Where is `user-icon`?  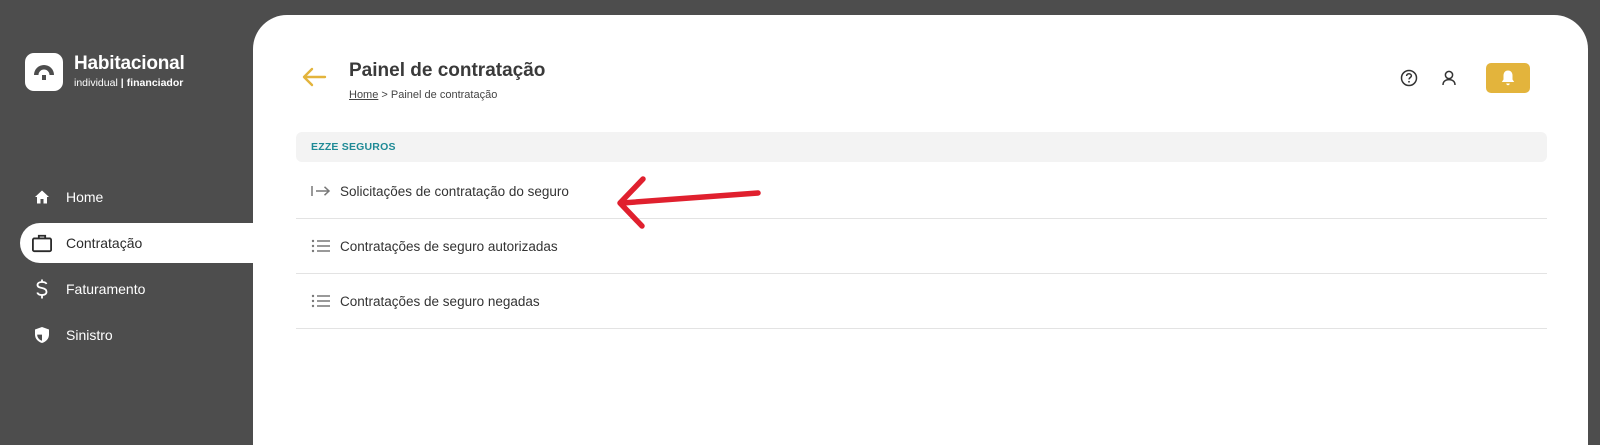
user-icon is located at coordinates (1449, 78).